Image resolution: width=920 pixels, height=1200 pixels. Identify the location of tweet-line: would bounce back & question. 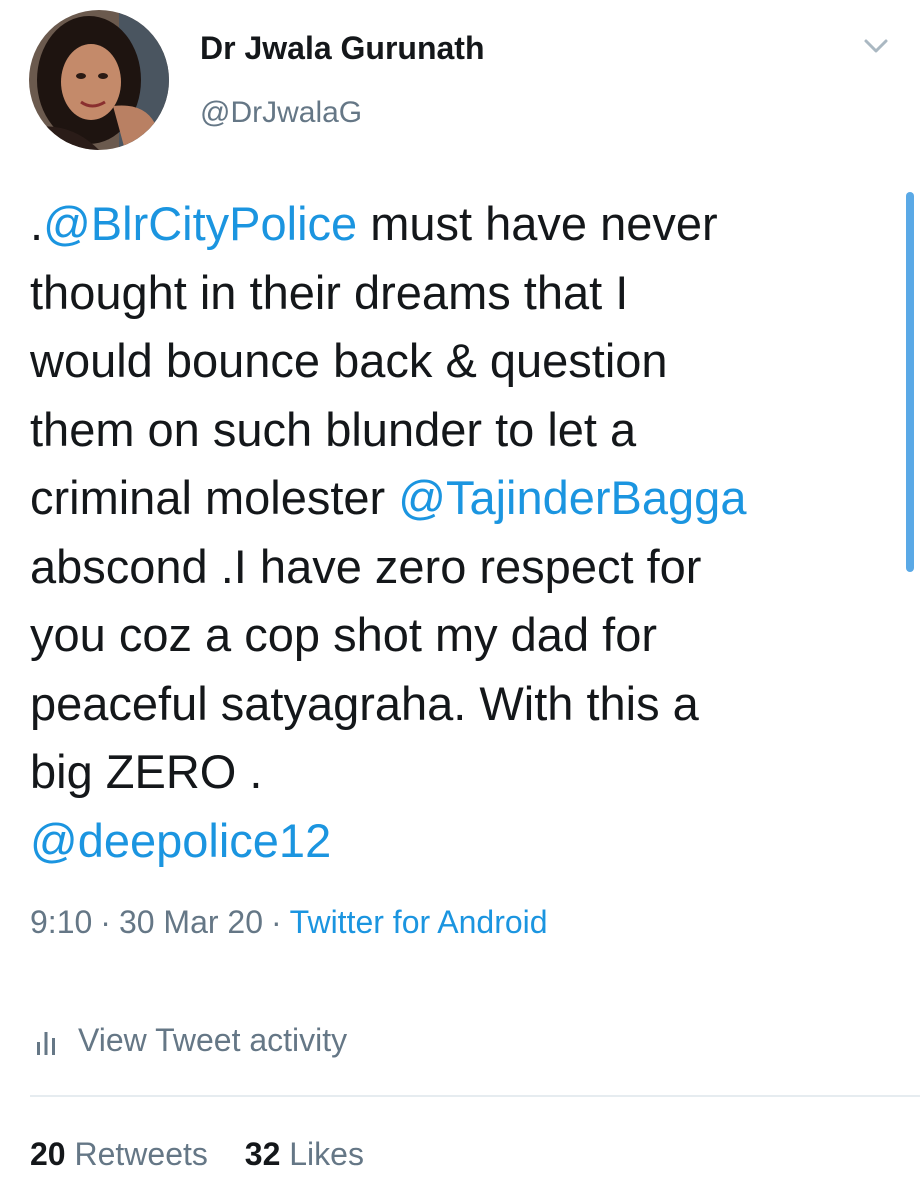
(349, 360).